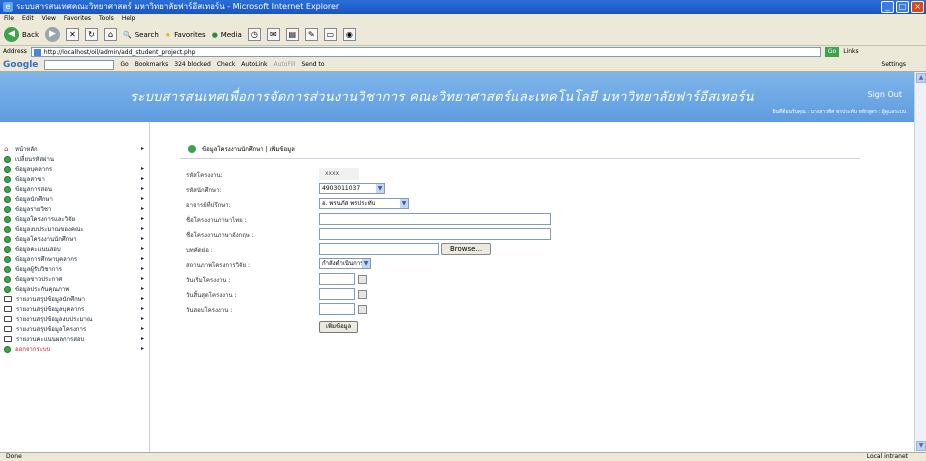 This screenshot has width=926, height=461. What do you see at coordinates (74, 149) in the screenshot?
I see `sidebar-item: ⌂ หน้าหลัก ▸` at bounding box center [74, 149].